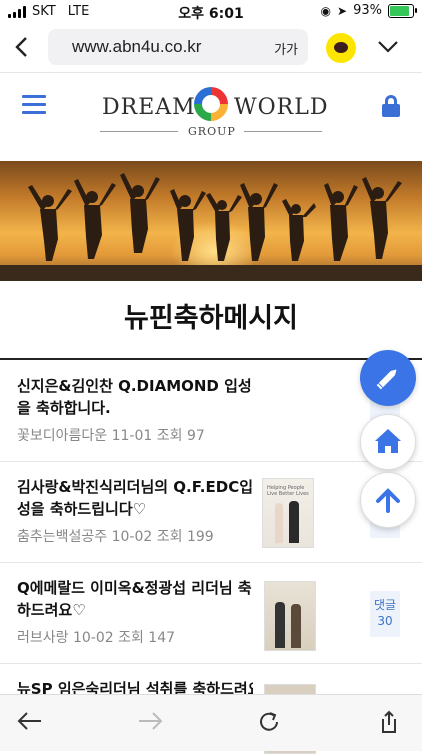  What do you see at coordinates (111, 436) in the screenshot?
I see `post-meta: 꽃보디아름다운 11-01 조회 97` at bounding box center [111, 436].